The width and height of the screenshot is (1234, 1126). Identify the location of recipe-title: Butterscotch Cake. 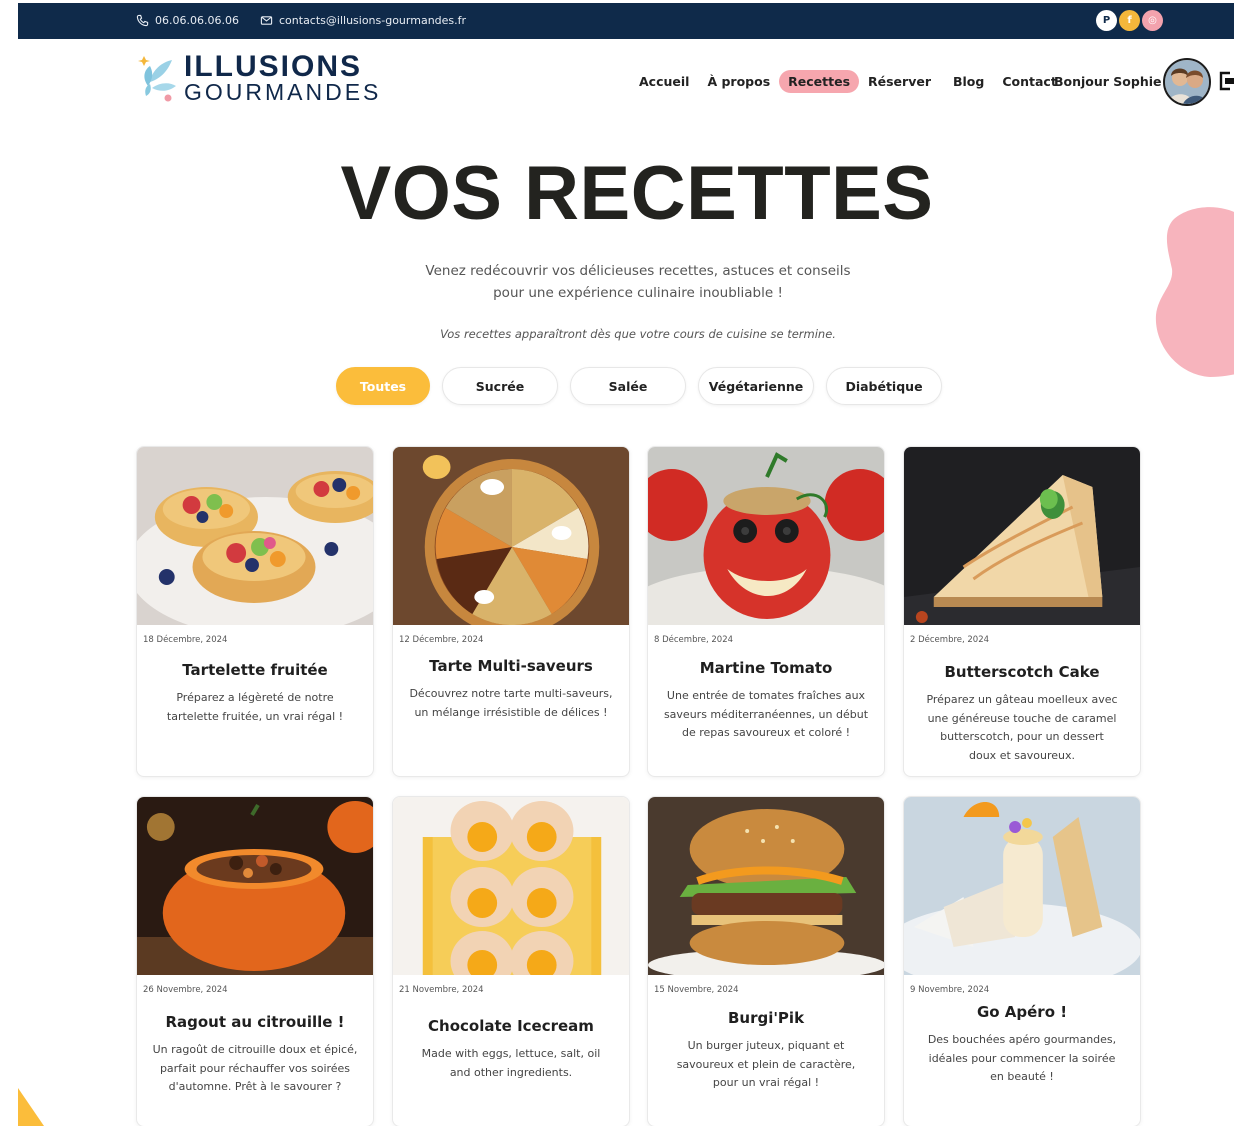
(1022, 672).